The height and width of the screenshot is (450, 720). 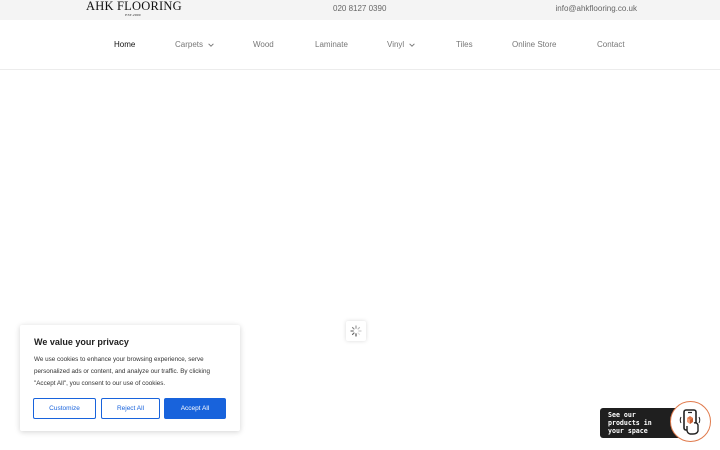 I want to click on nav-item-contact: Contact, so click(x=611, y=44).